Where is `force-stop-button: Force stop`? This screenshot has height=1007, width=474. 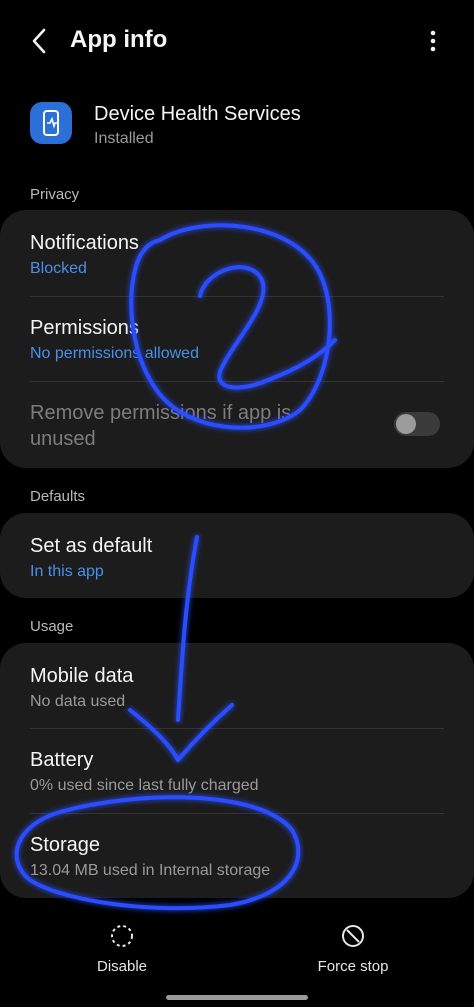 force-stop-button: Force stop is located at coordinates (353, 948).